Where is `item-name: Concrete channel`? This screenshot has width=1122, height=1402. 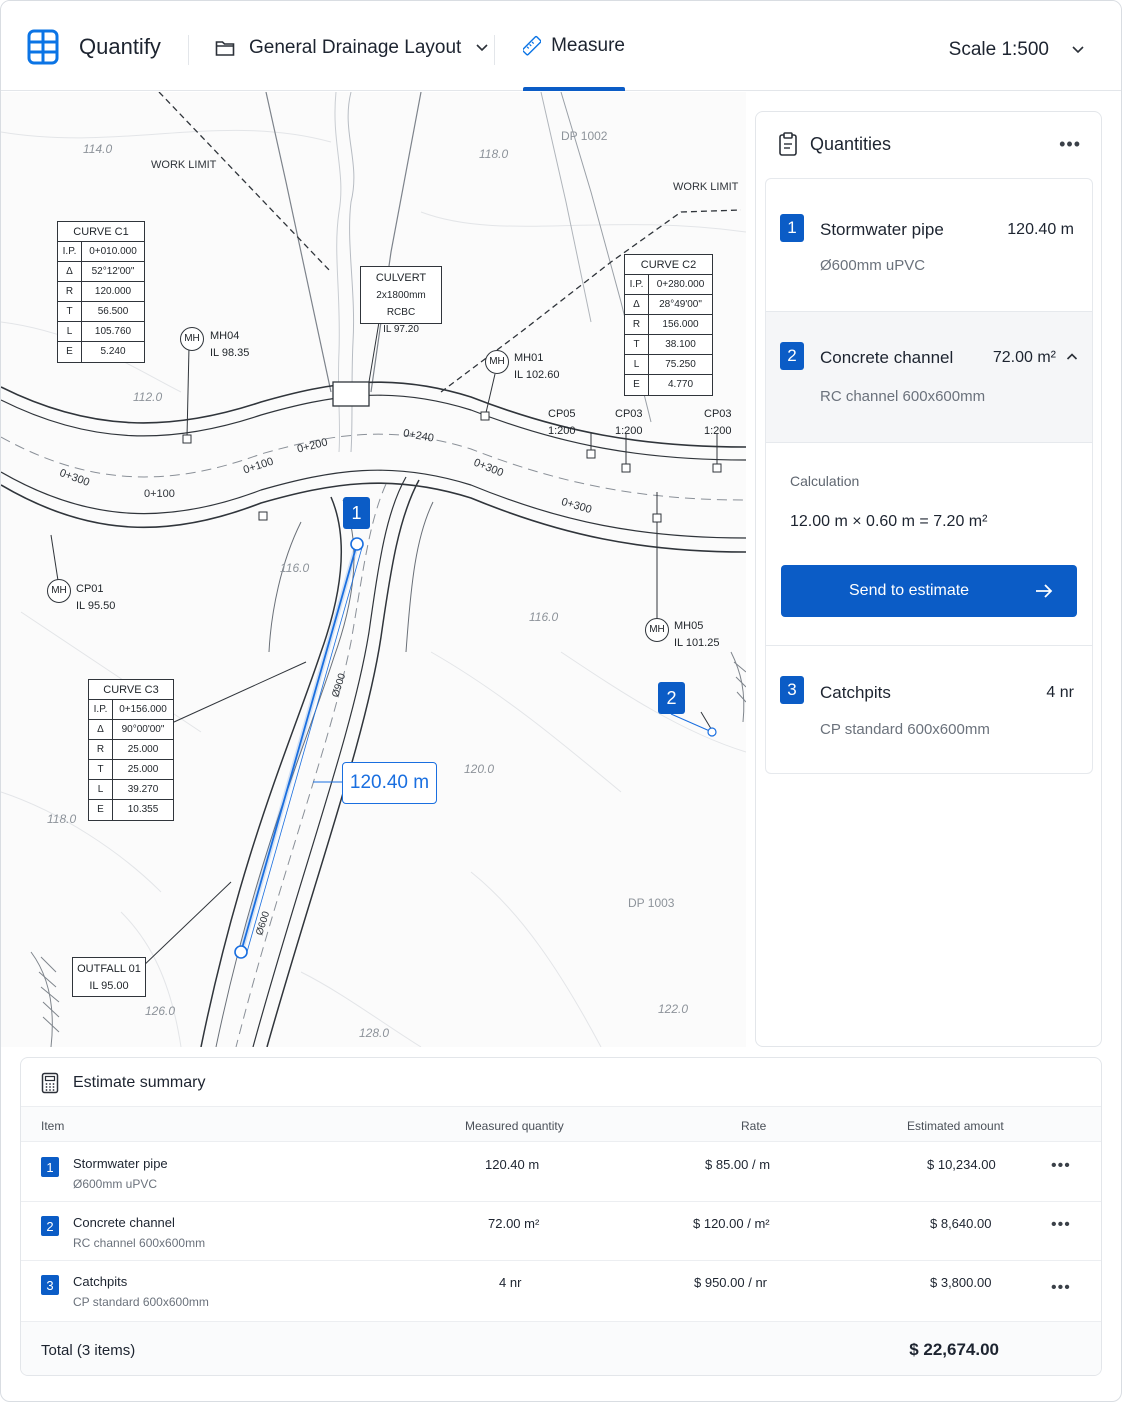
item-name: Concrete channel is located at coordinates (887, 357).